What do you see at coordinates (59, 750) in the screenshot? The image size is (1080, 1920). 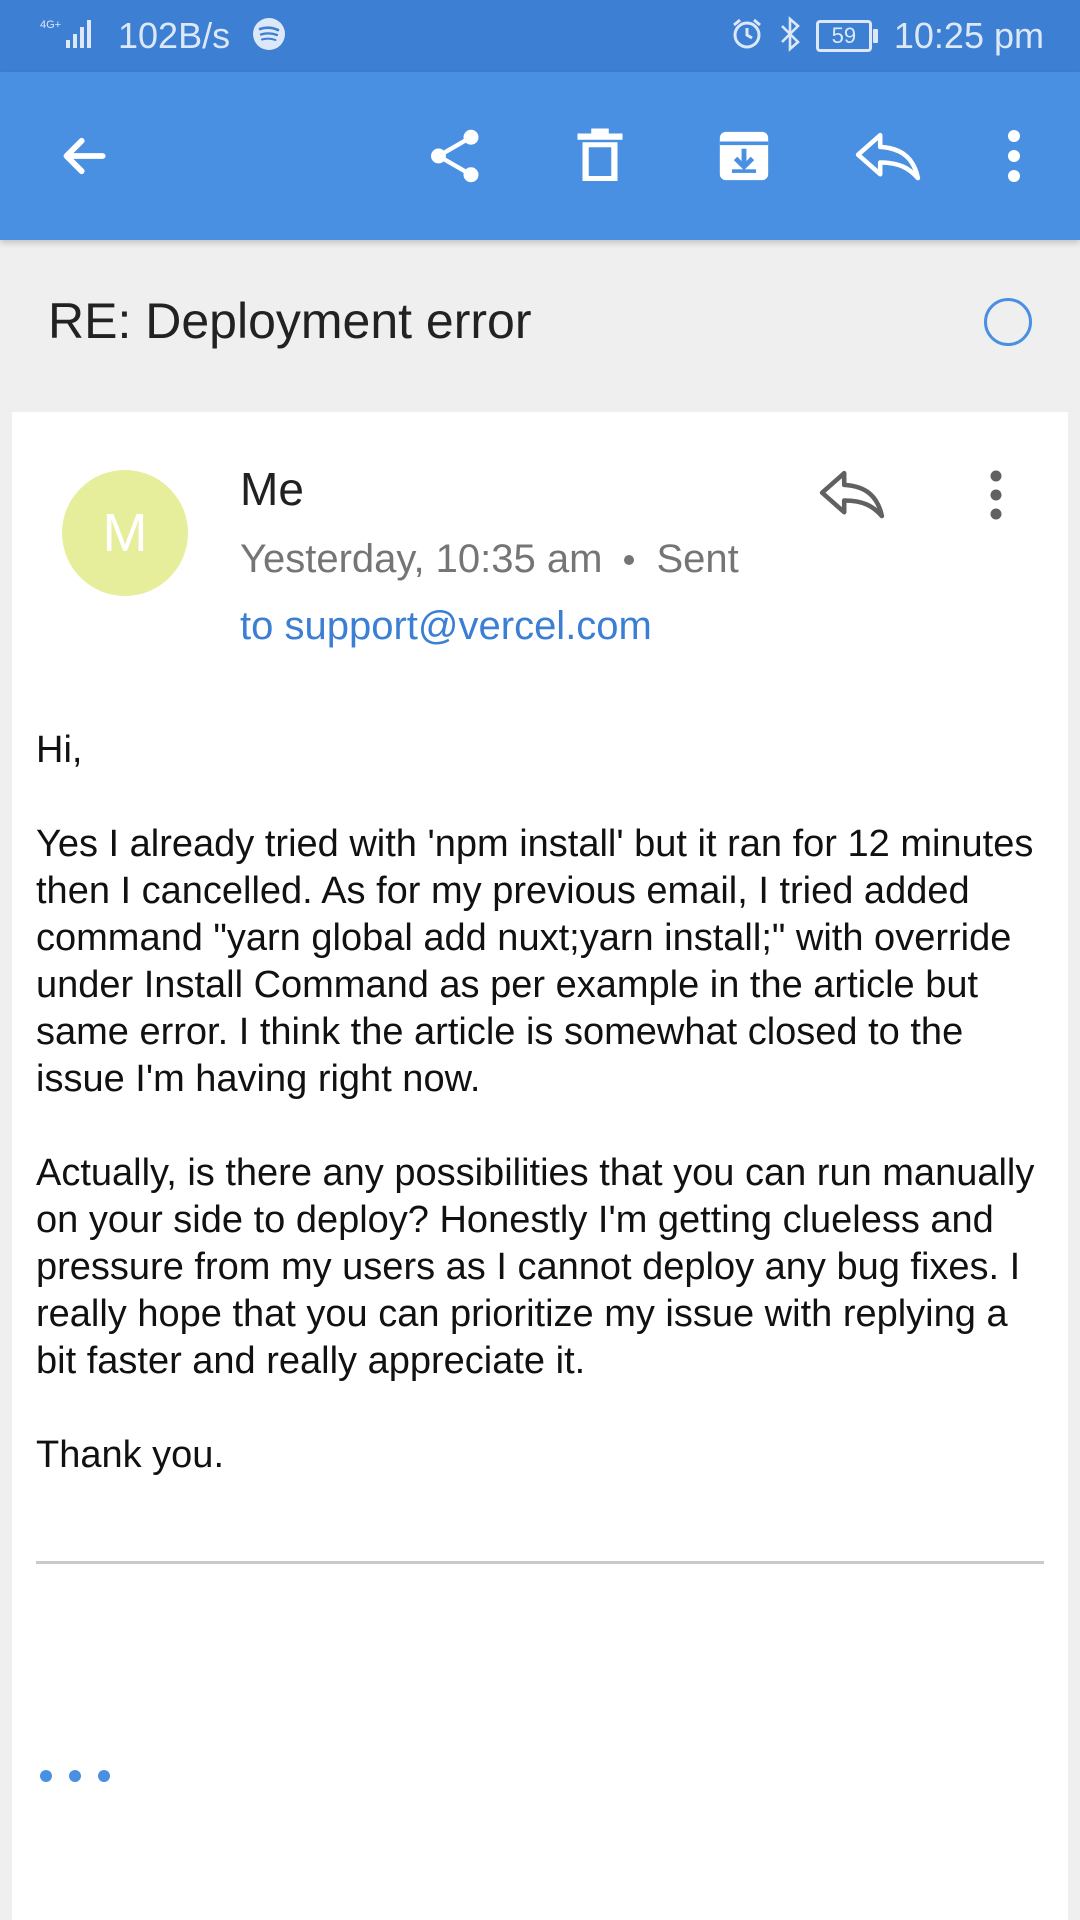 I see `body-paragraph: Hi,` at bounding box center [59, 750].